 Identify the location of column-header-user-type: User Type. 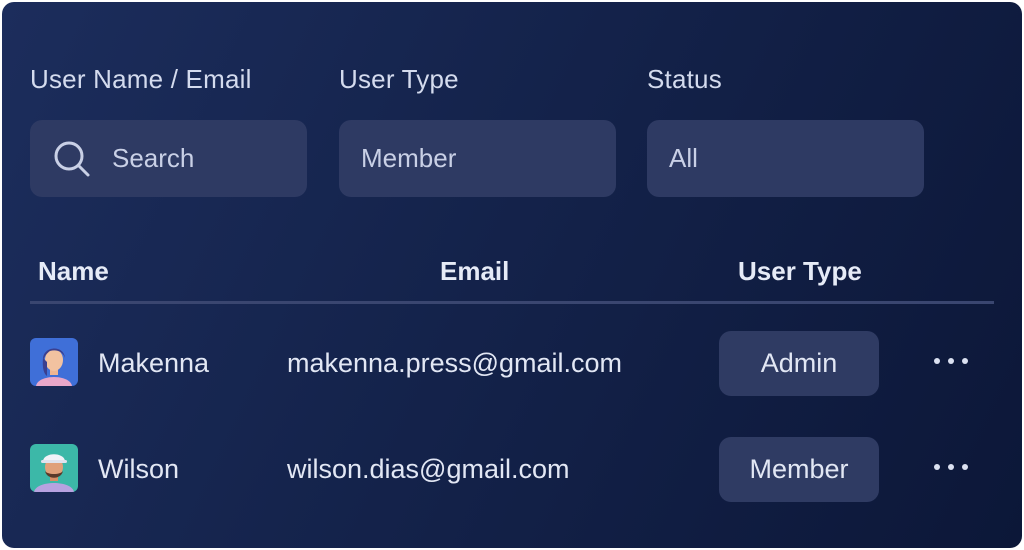
(800, 271).